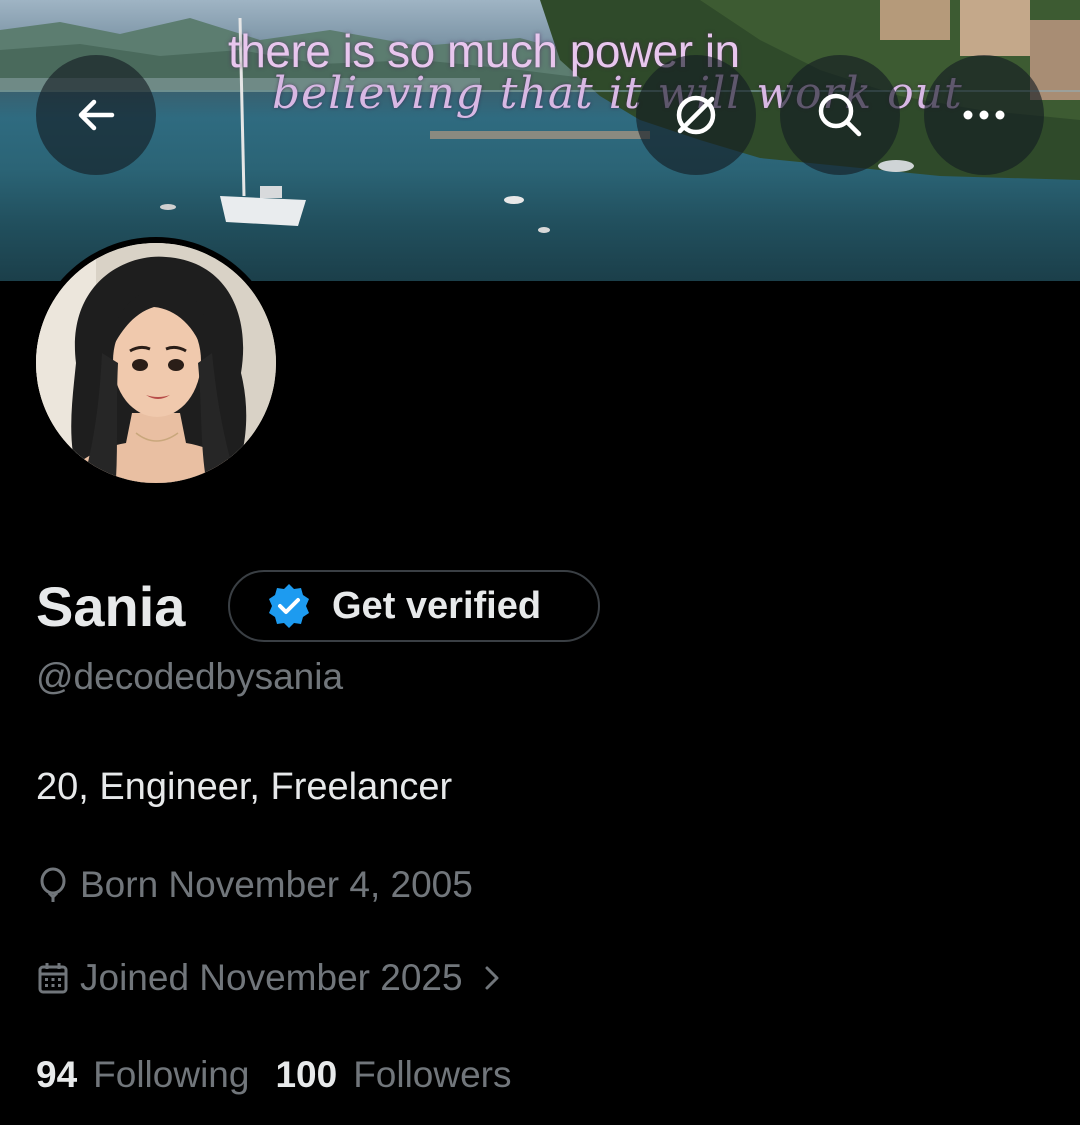  What do you see at coordinates (276, 884) in the screenshot?
I see `birthdate-text: Born November 4, 2005` at bounding box center [276, 884].